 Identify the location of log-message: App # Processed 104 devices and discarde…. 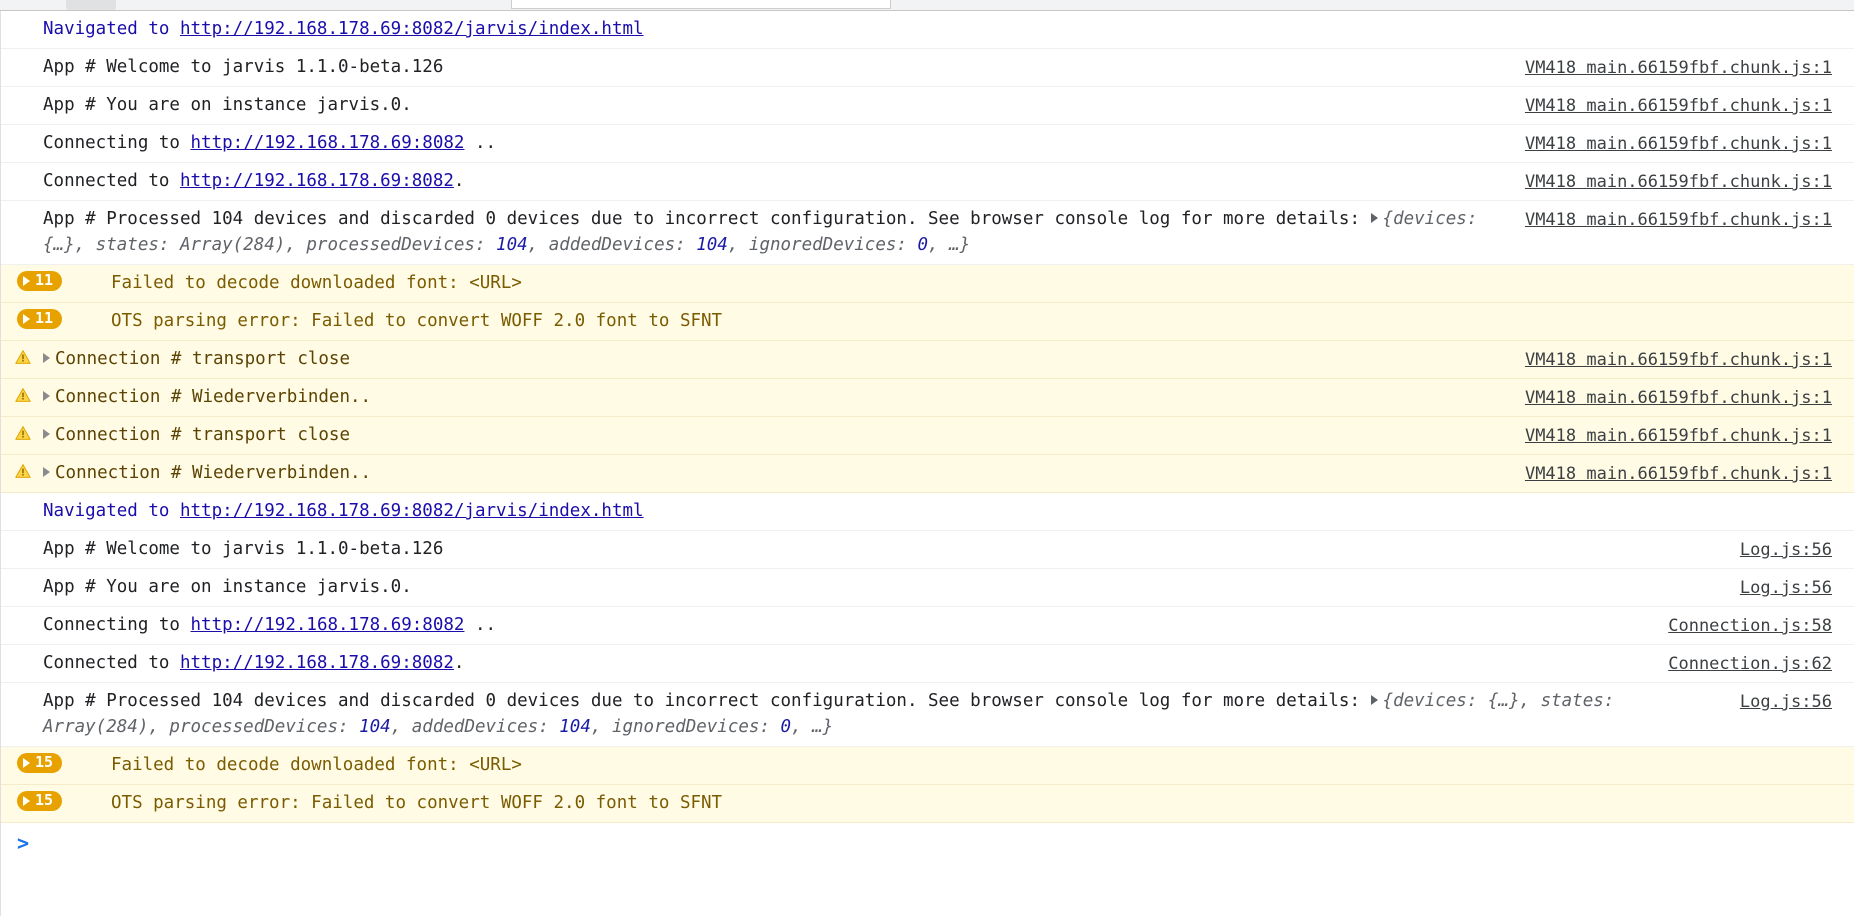
(882, 714).